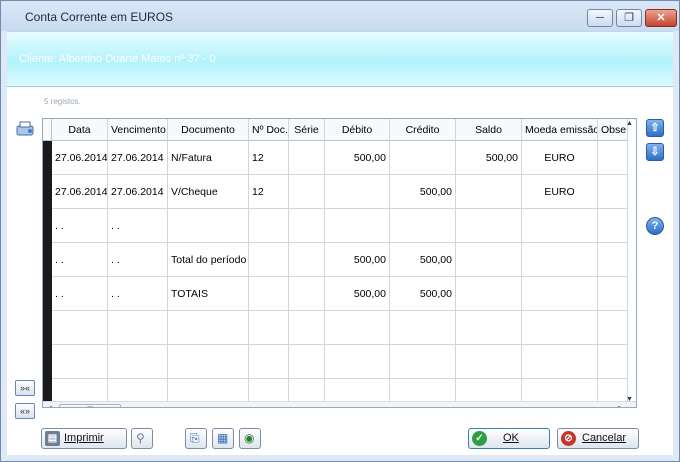 The image size is (680, 462). What do you see at coordinates (661, 18) in the screenshot?
I see `close-button: ✕` at bounding box center [661, 18].